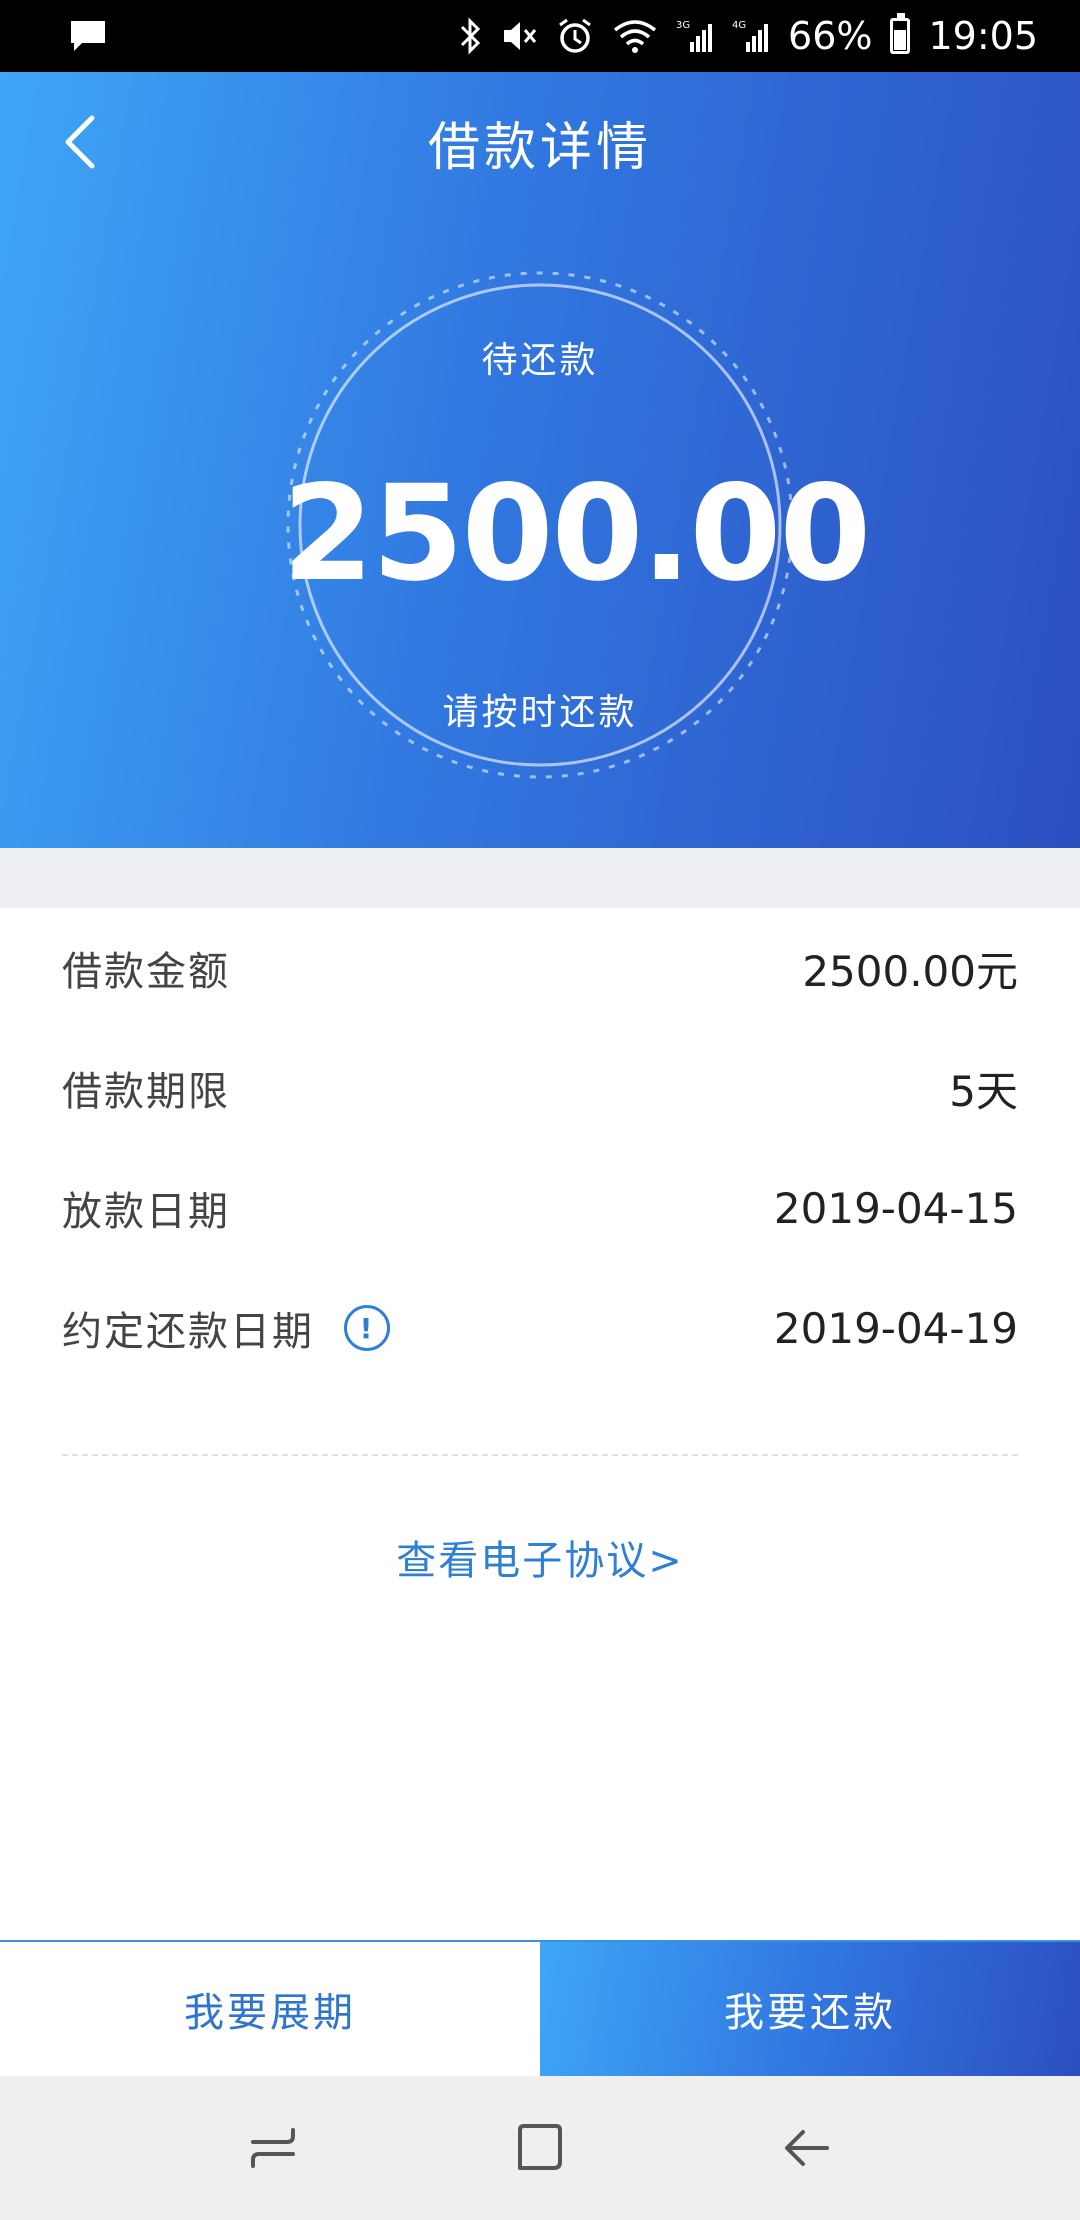 This screenshot has width=1080, height=2220. What do you see at coordinates (683, 25) in the screenshot?
I see `svg-text: 3G` at bounding box center [683, 25].